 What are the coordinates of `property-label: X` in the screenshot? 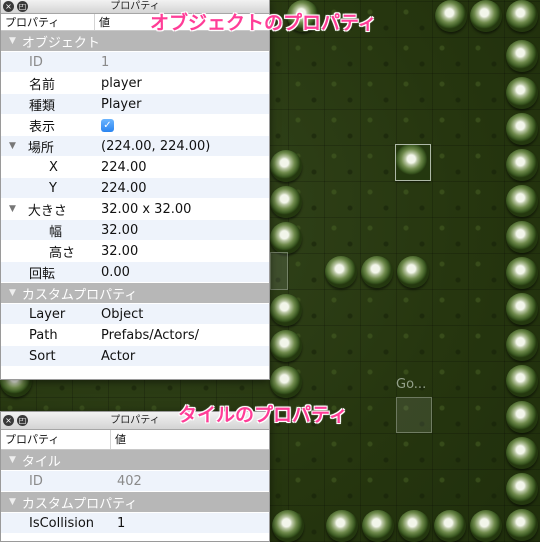 It's located at (53, 167).